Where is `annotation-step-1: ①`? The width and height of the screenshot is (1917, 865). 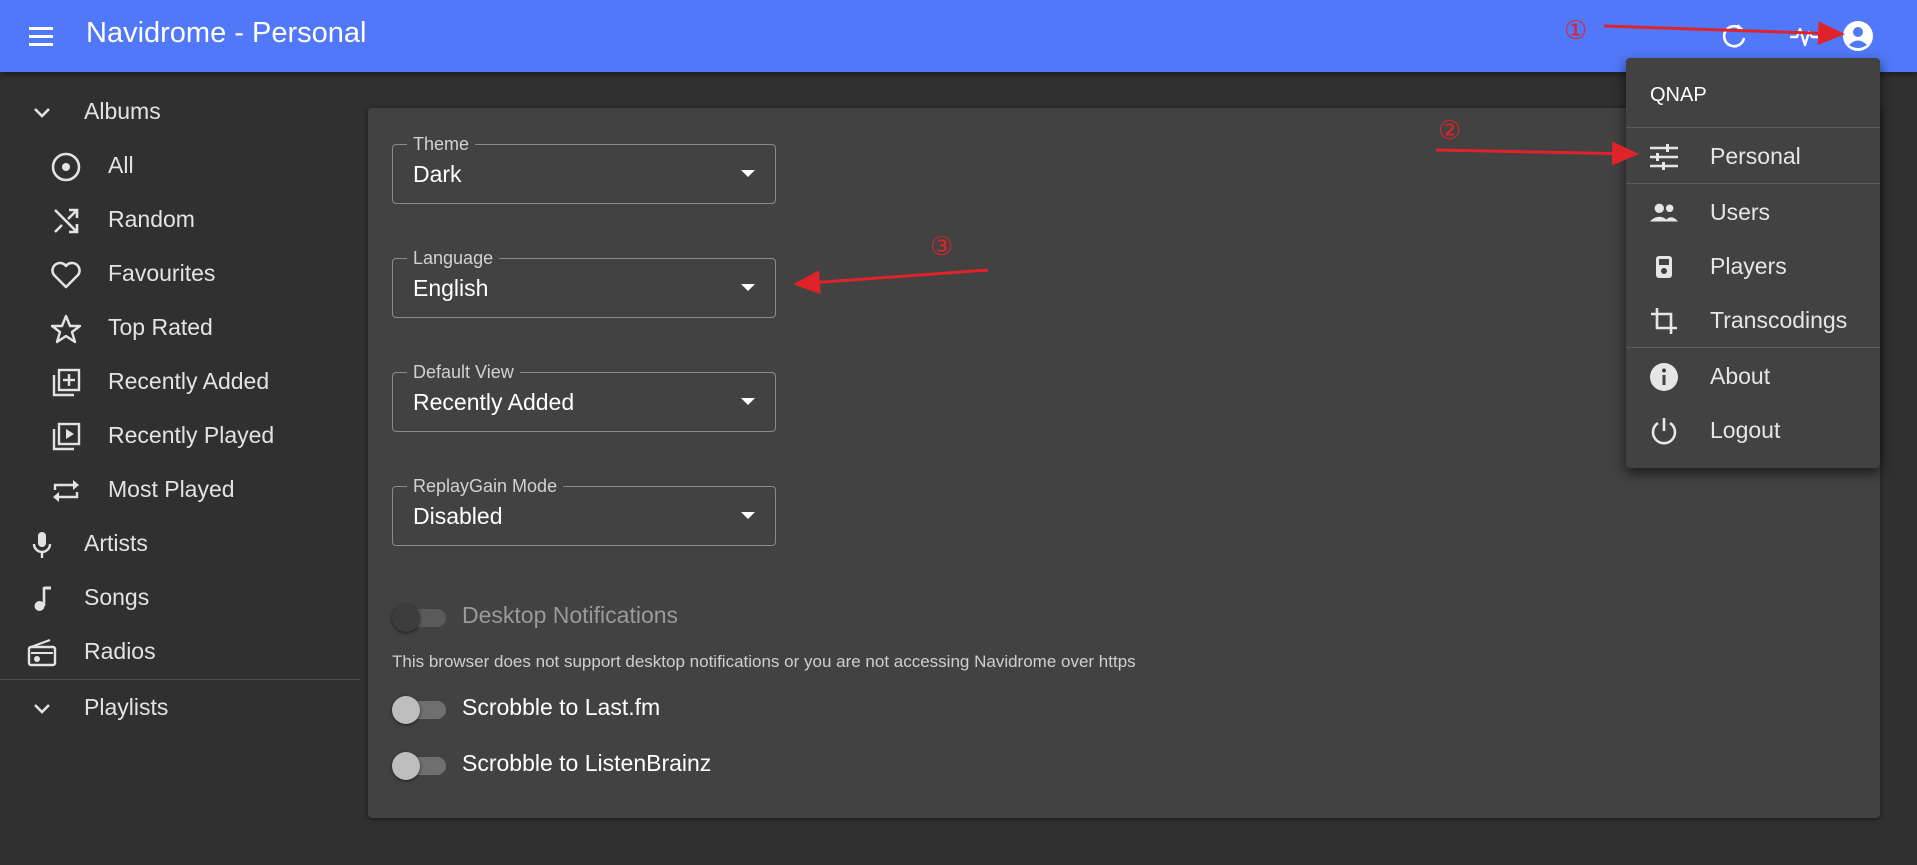 annotation-step-1: ① is located at coordinates (1576, 31).